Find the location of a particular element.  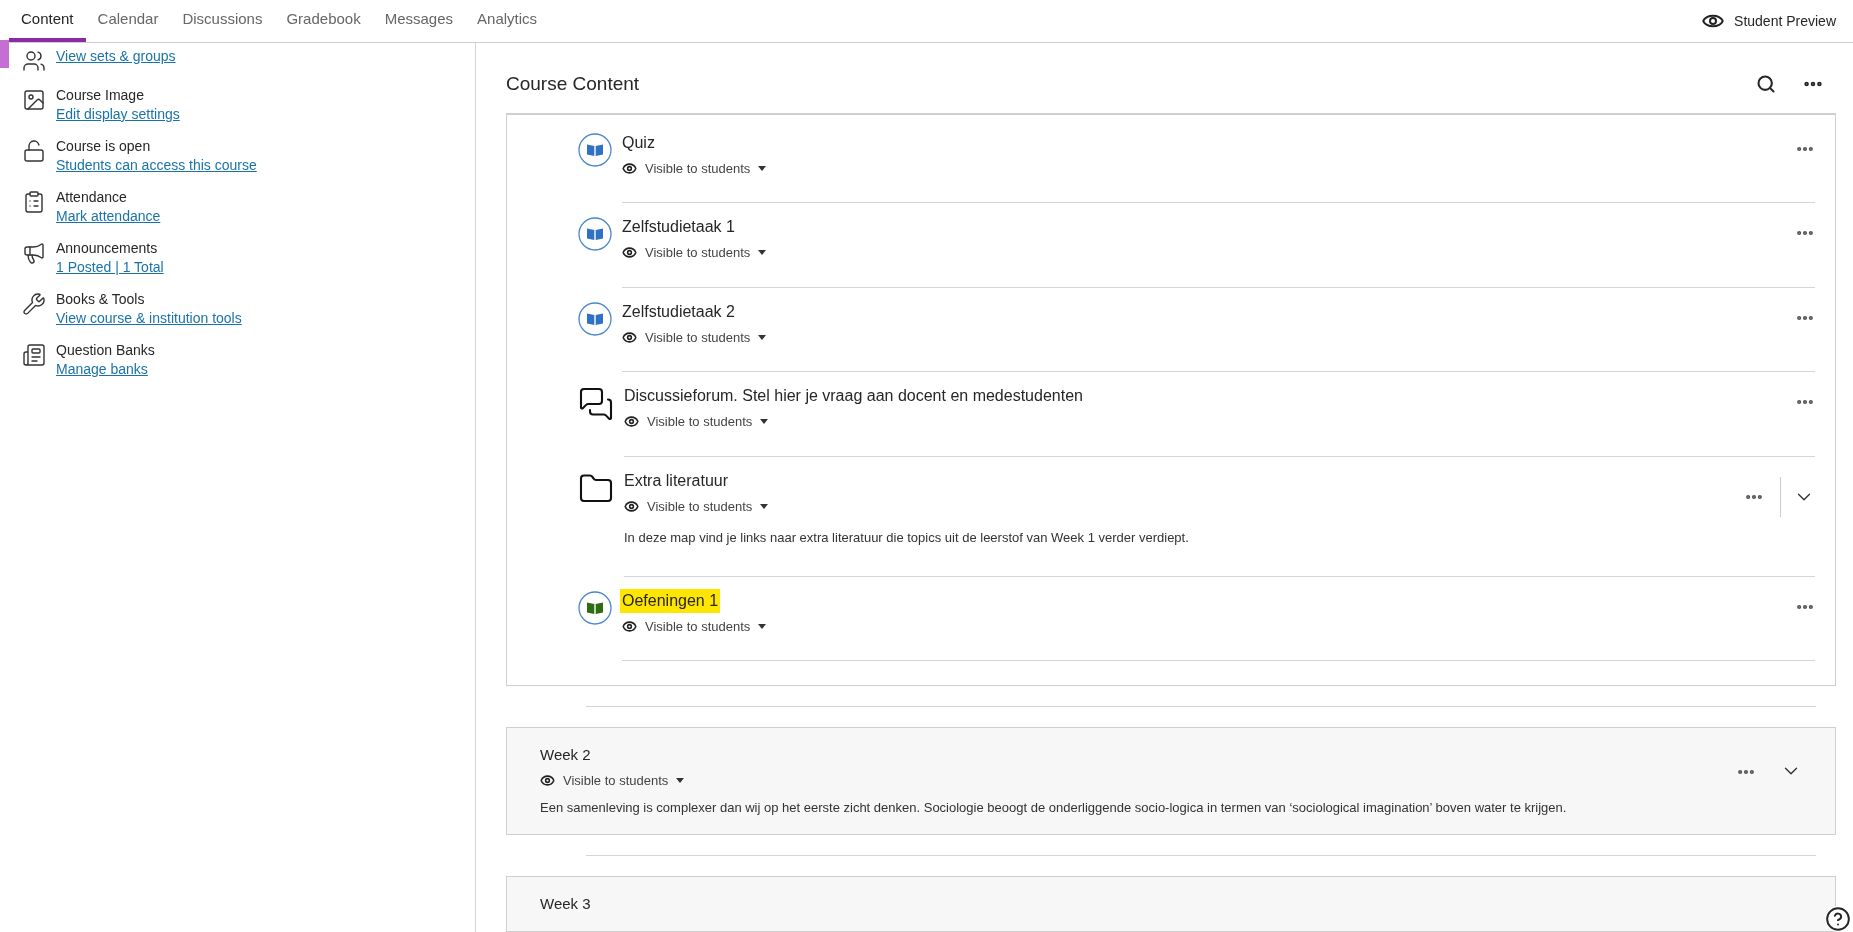

search-icon is located at coordinates (1766, 84).